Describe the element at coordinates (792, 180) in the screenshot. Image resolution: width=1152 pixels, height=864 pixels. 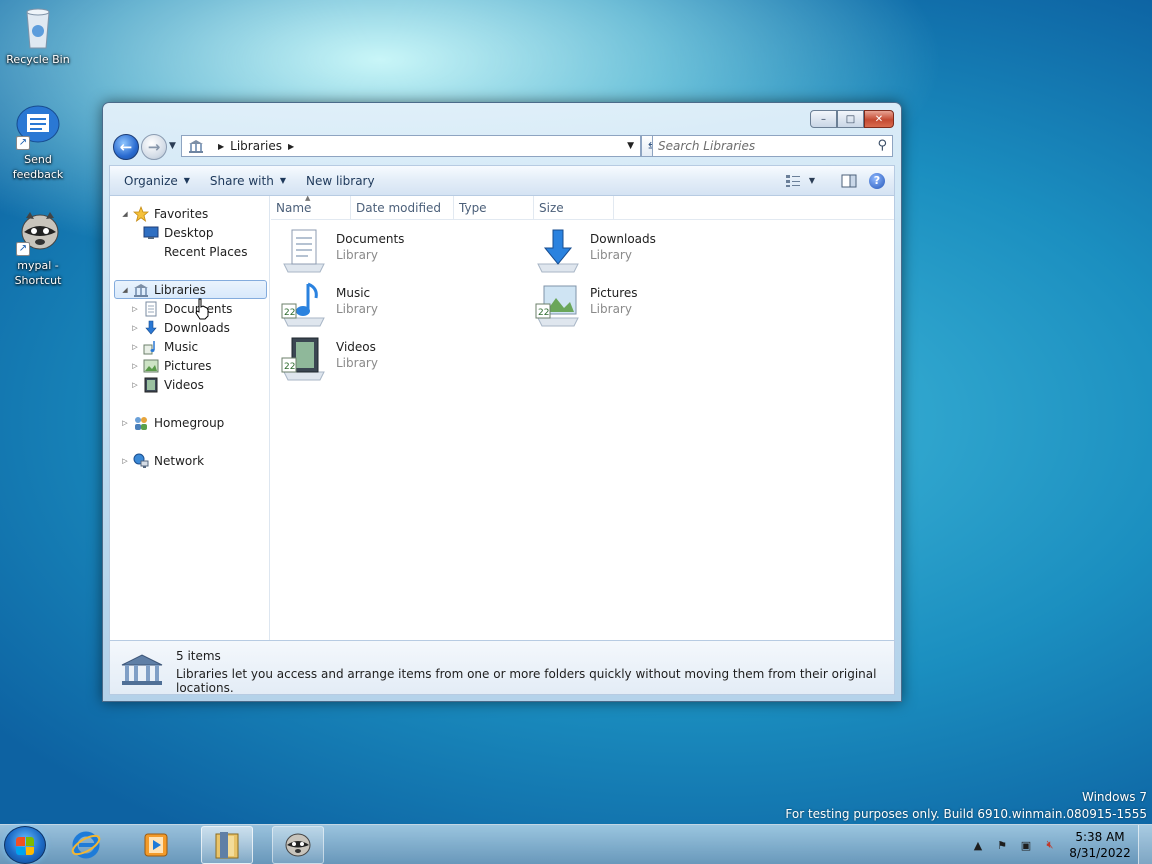
I see `view-icon` at that location.